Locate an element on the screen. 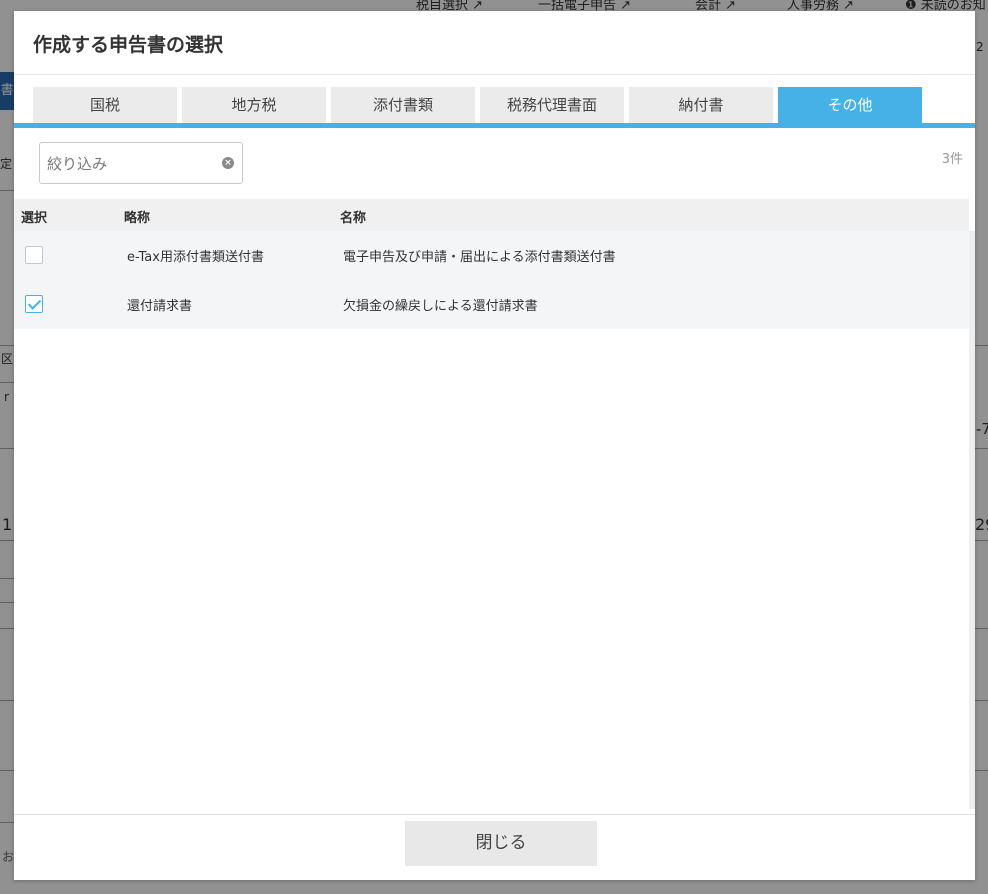 This screenshot has height=894, width=988. footer-divider is located at coordinates (494, 814).